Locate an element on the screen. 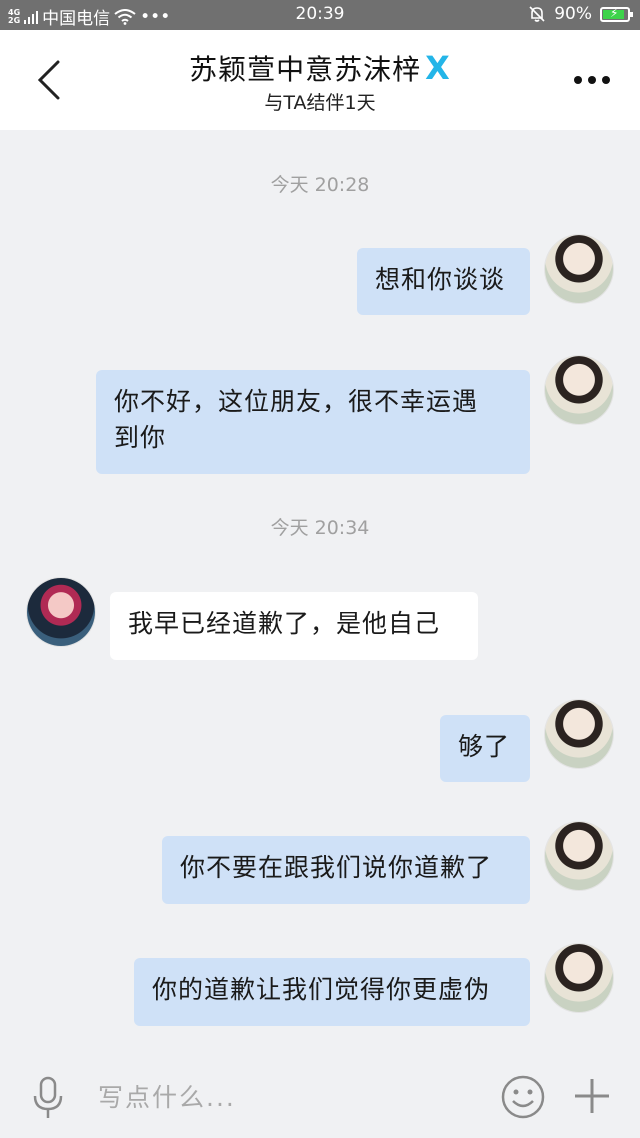 The width and height of the screenshot is (640, 1138). message-bubble-incoming: 我早已经道歉了，是他自己 is located at coordinates (294, 626).